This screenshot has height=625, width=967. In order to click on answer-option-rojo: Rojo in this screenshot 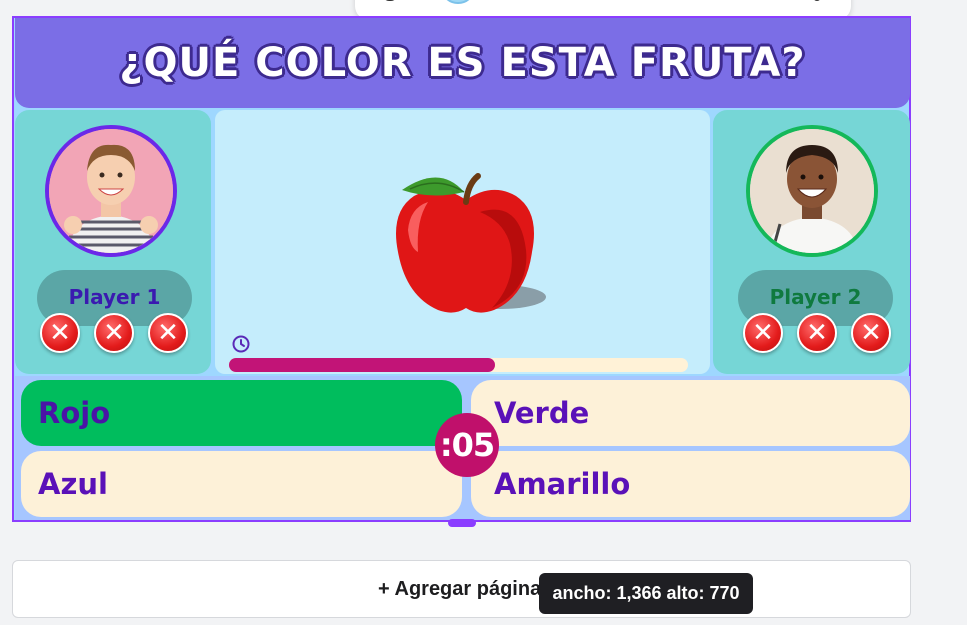, I will do `click(241, 413)`.